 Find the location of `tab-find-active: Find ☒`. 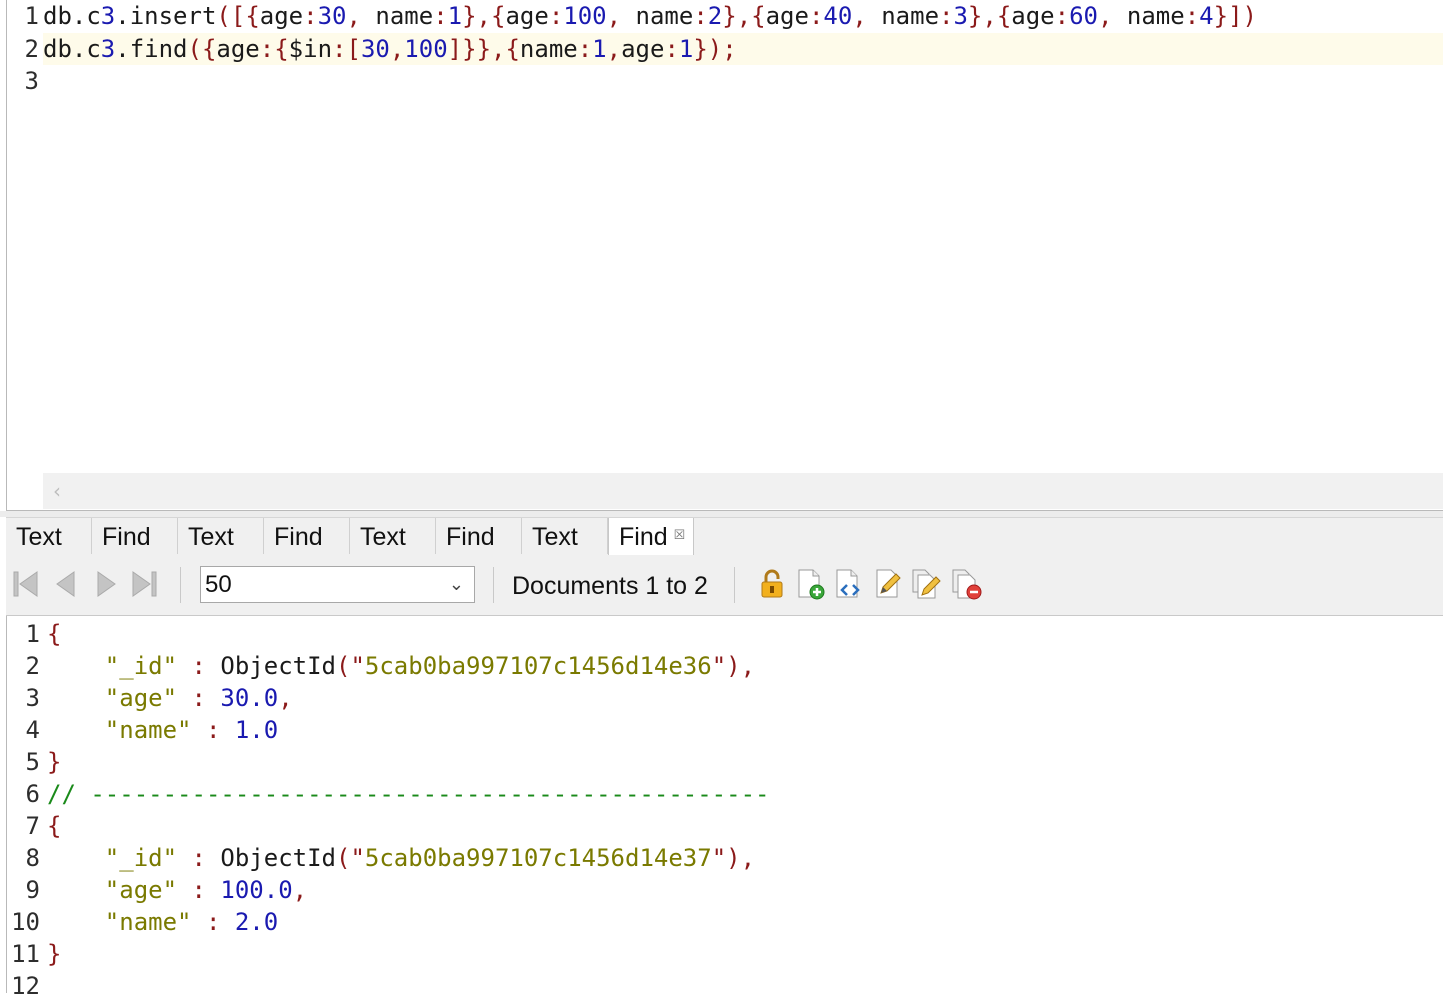

tab-find-active: Find ☒ is located at coordinates (651, 536).